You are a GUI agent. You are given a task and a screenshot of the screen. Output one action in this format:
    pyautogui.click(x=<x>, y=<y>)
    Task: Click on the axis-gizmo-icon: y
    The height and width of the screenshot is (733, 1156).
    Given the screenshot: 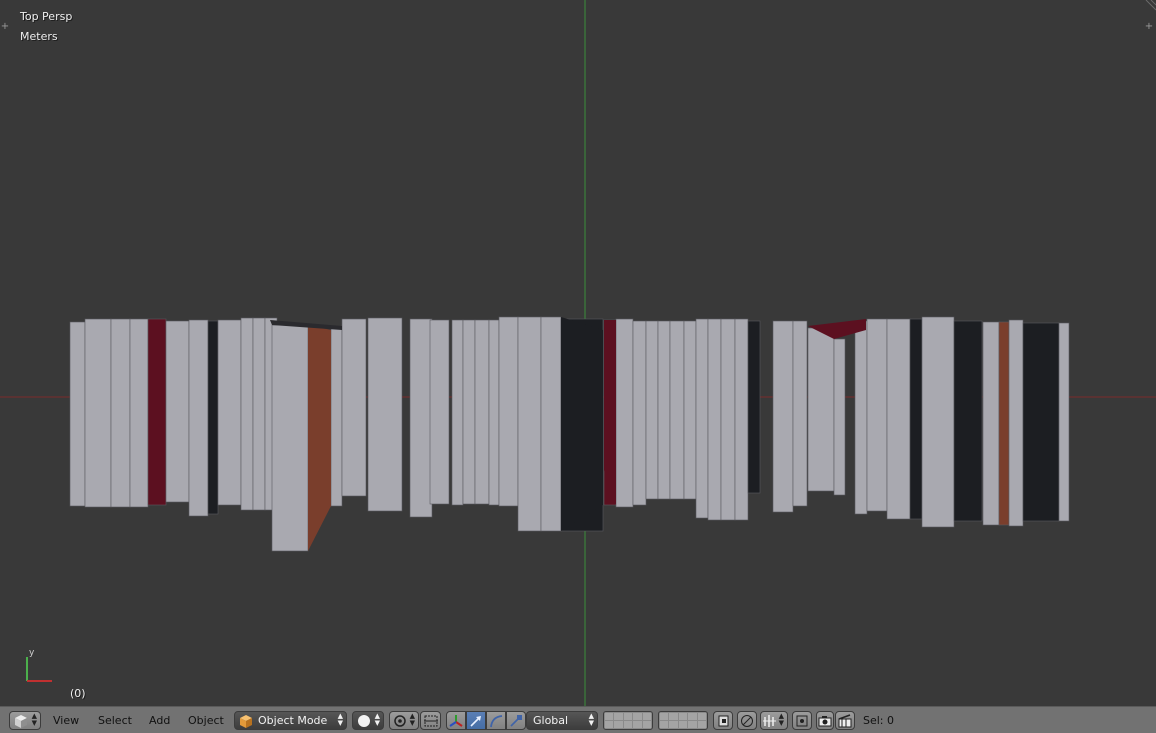 What is the action you would take?
    pyautogui.click(x=39, y=665)
    